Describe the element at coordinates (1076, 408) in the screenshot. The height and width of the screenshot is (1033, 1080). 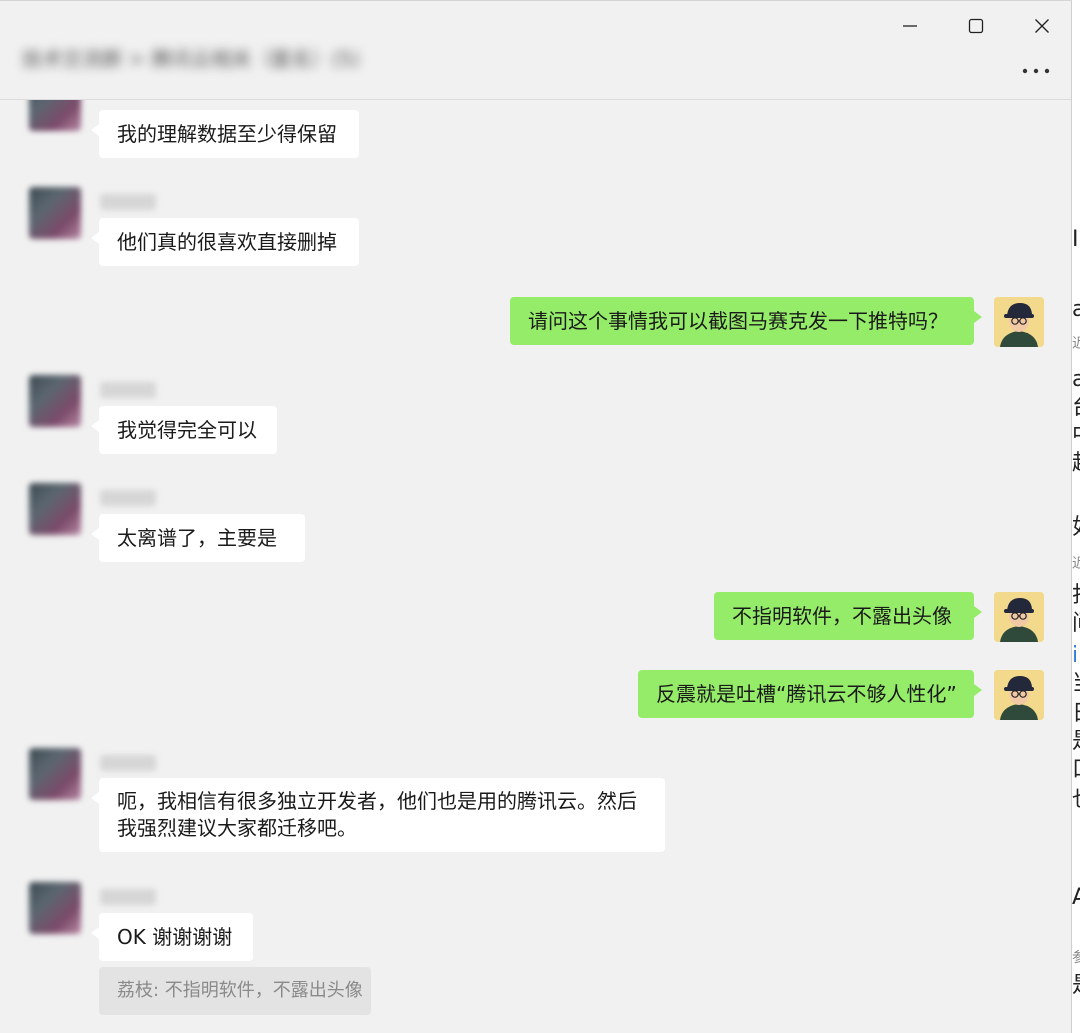
I see `background-text-fragment: 台` at that location.